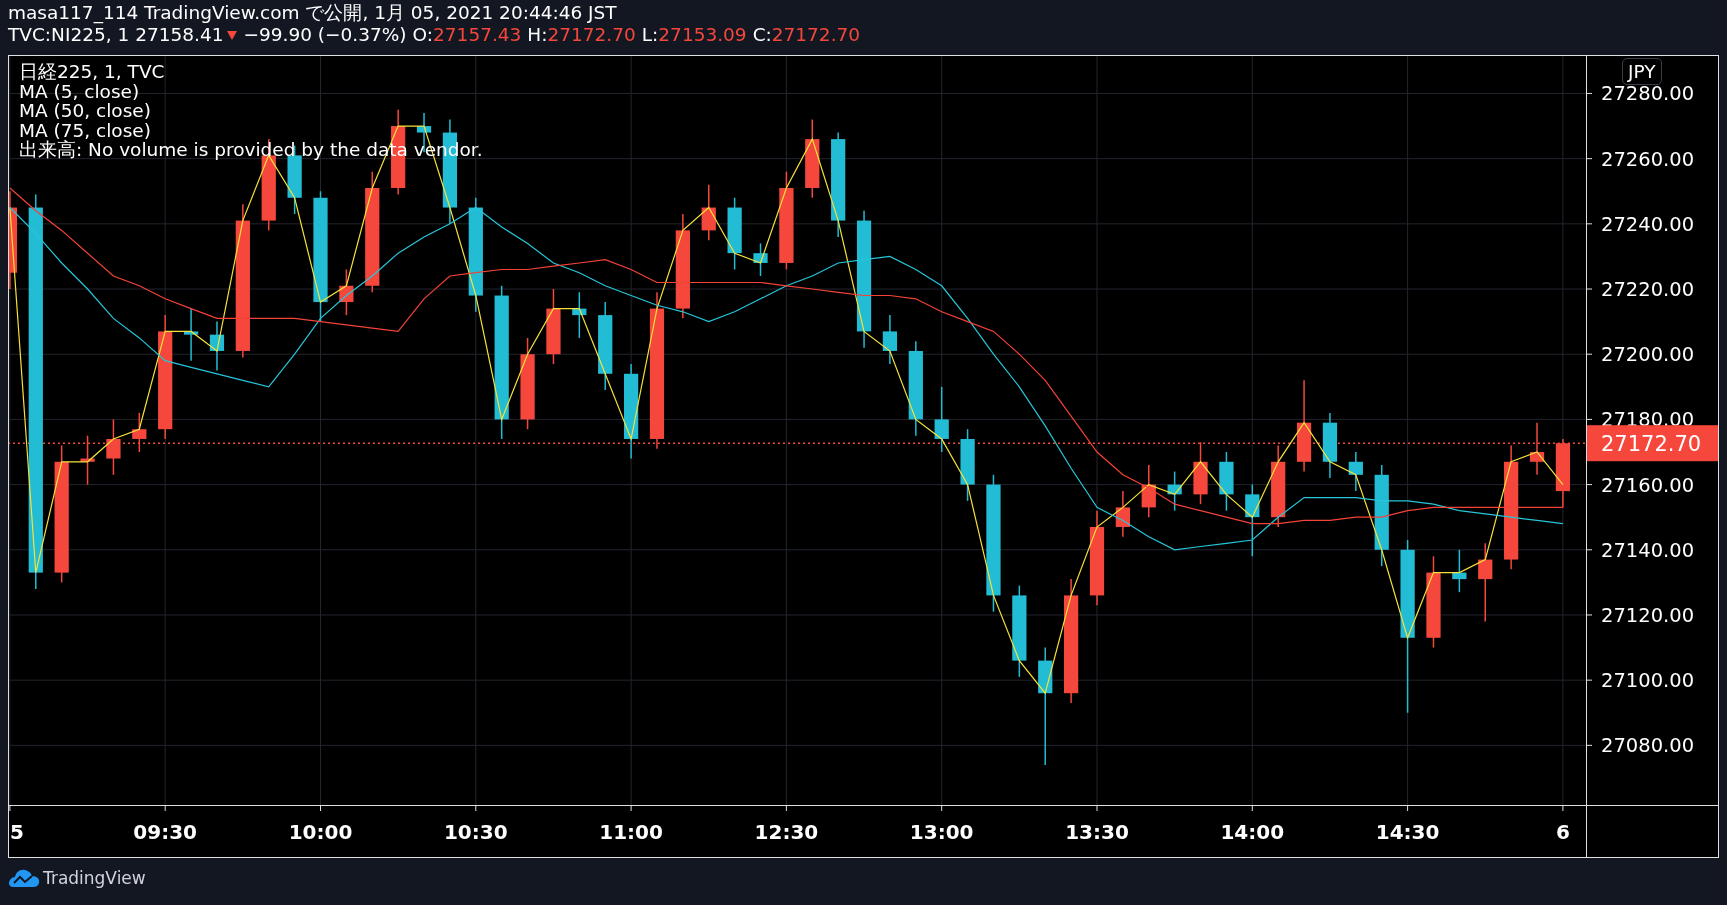 This screenshot has width=1727, height=905. What do you see at coordinates (1648, 485) in the screenshot?
I see `price-label: 27160.00` at bounding box center [1648, 485].